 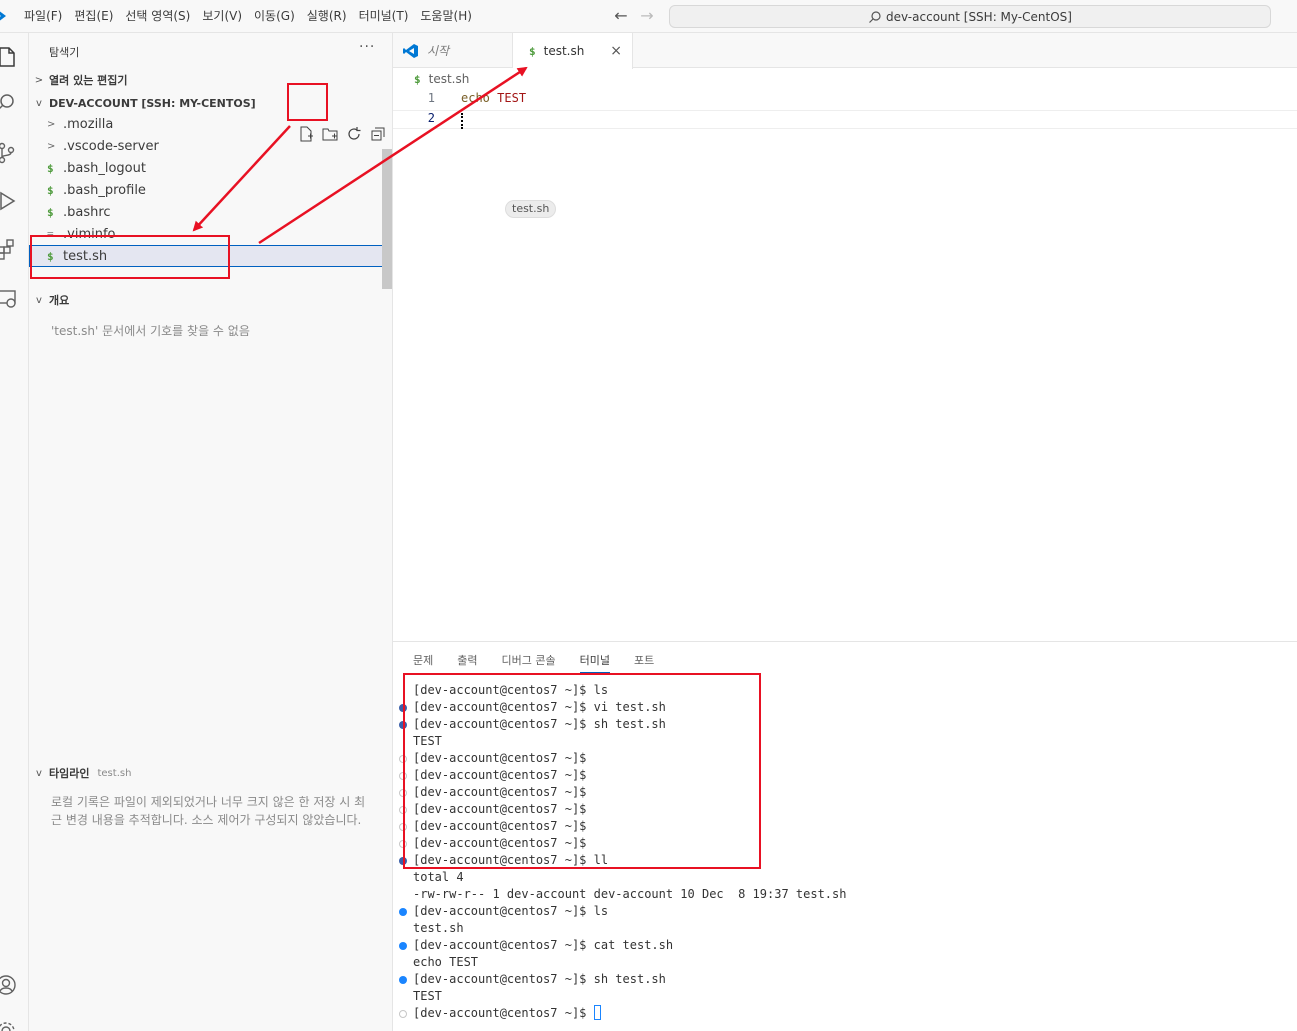 What do you see at coordinates (9, 1025) in the screenshot?
I see `settings-gear-icon` at bounding box center [9, 1025].